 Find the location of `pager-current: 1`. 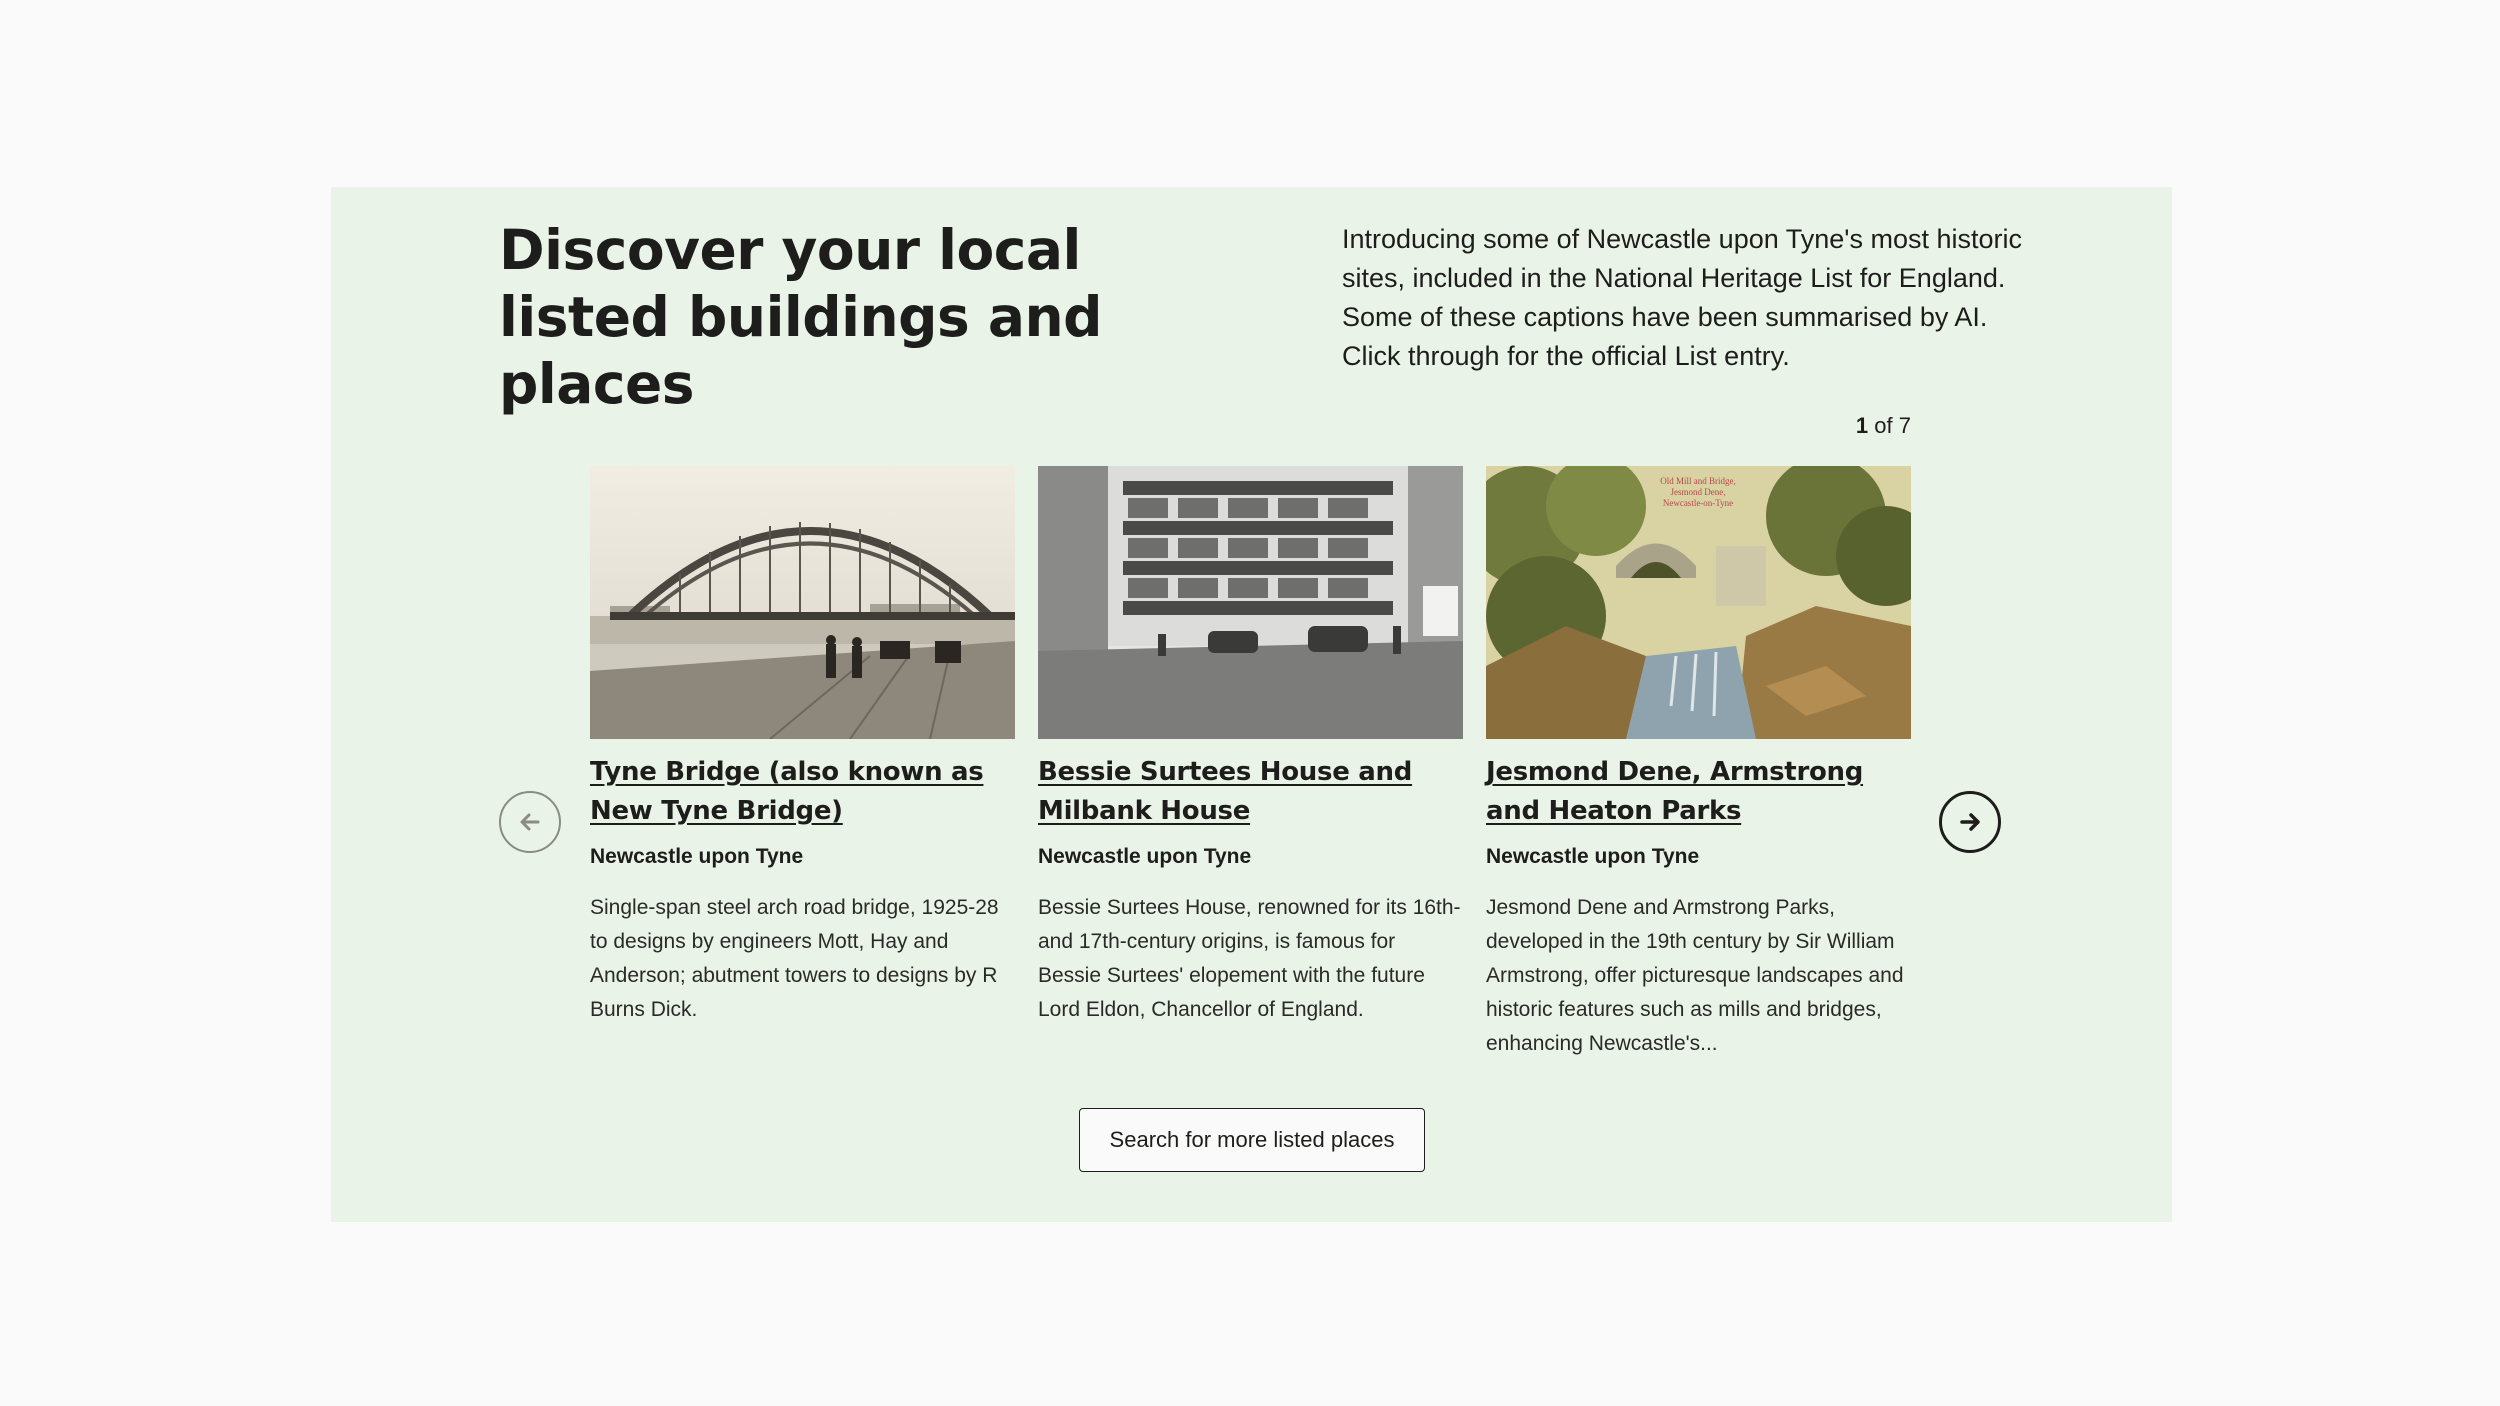

pager-current: 1 is located at coordinates (1862, 425).